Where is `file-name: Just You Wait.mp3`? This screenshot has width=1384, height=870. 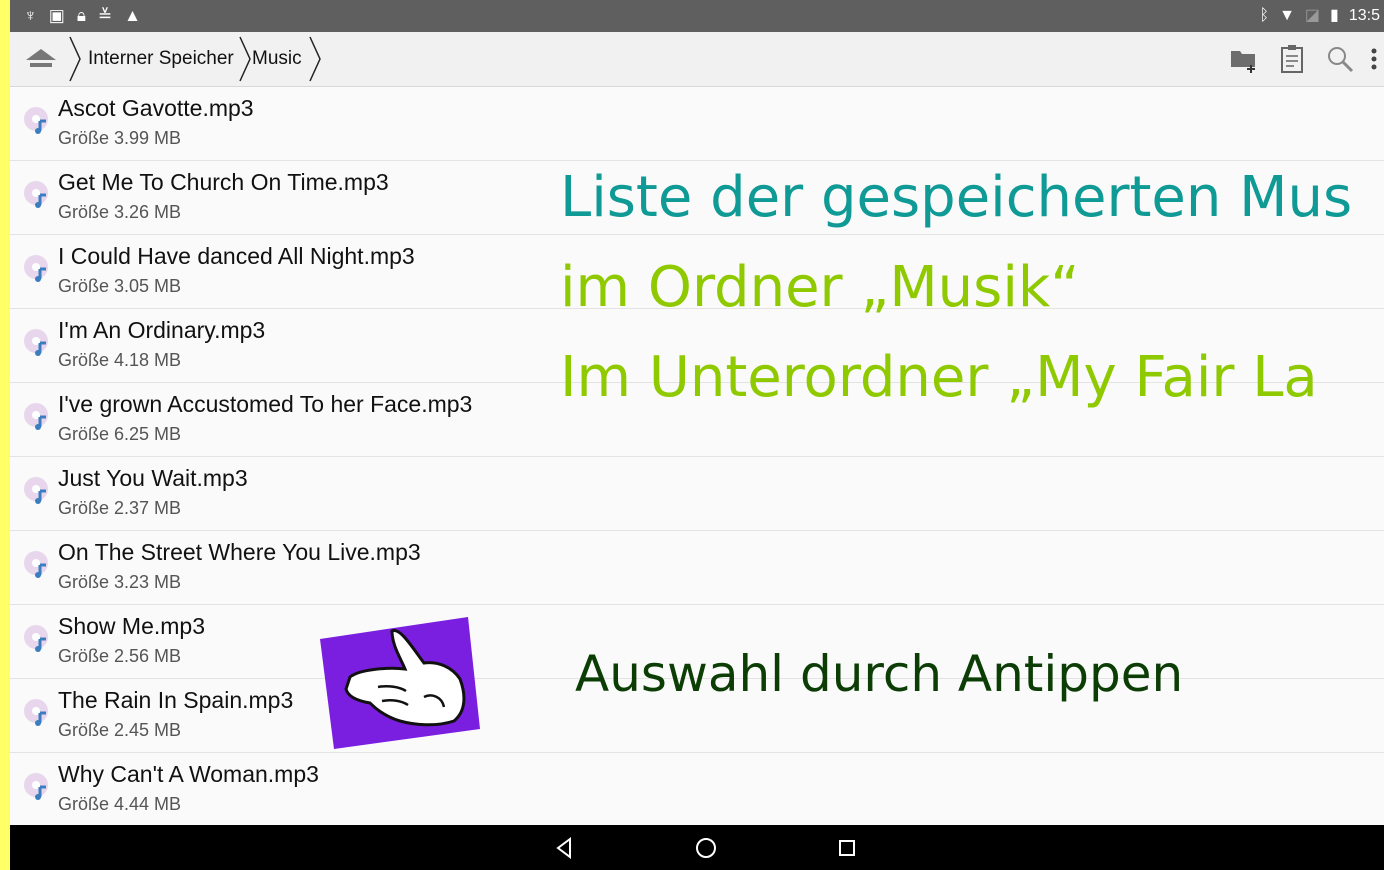 file-name: Just You Wait.mp3 is located at coordinates (153, 478).